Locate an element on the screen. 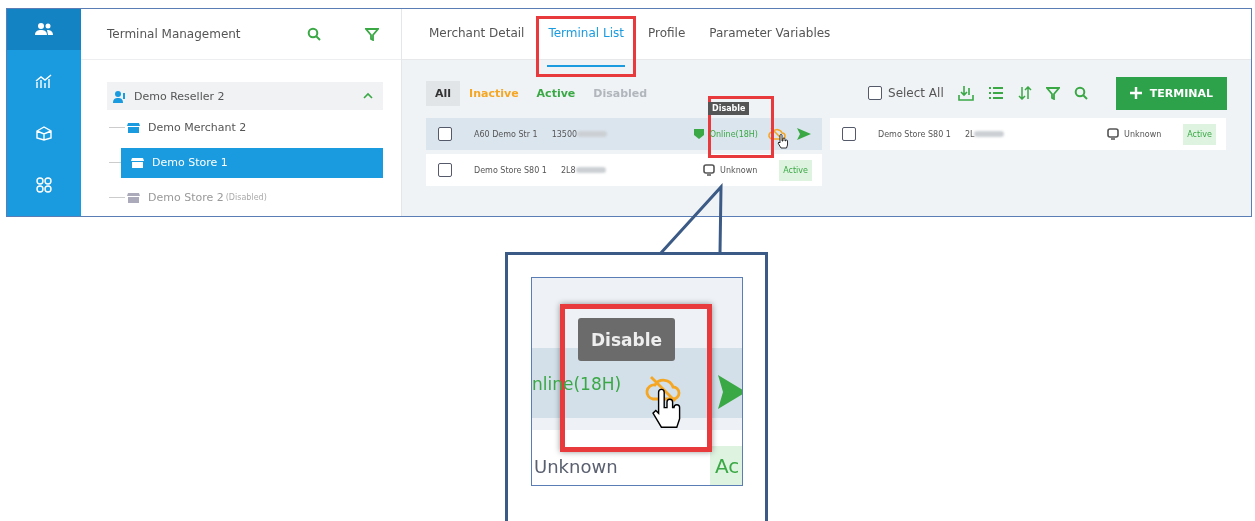 The height and width of the screenshot is (521, 1255). tab: Profile is located at coordinates (666, 34).